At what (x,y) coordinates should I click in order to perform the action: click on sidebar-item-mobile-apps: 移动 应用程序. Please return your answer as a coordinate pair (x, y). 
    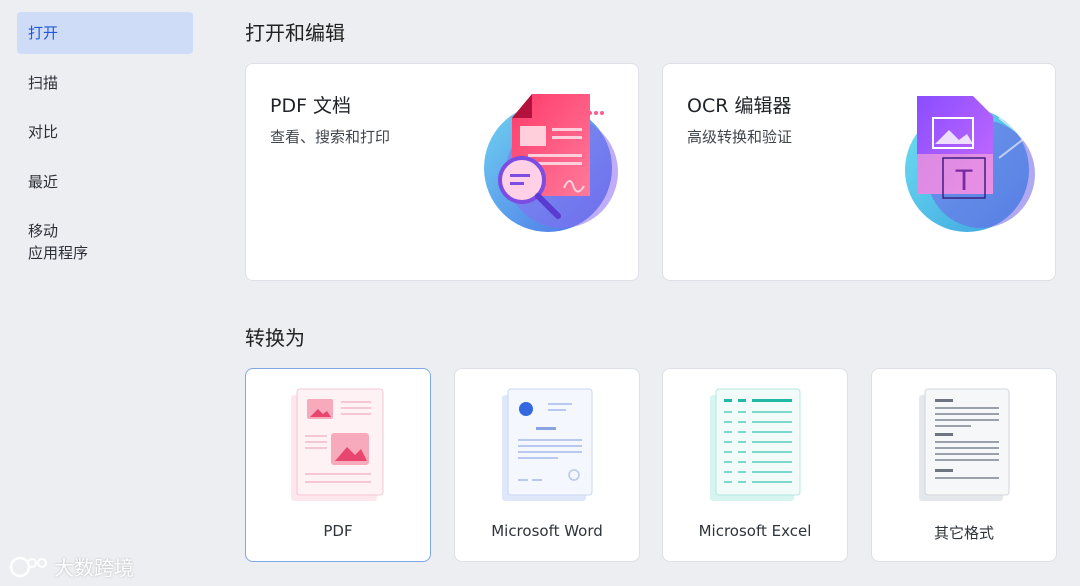
    Looking at the image, I should click on (105, 242).